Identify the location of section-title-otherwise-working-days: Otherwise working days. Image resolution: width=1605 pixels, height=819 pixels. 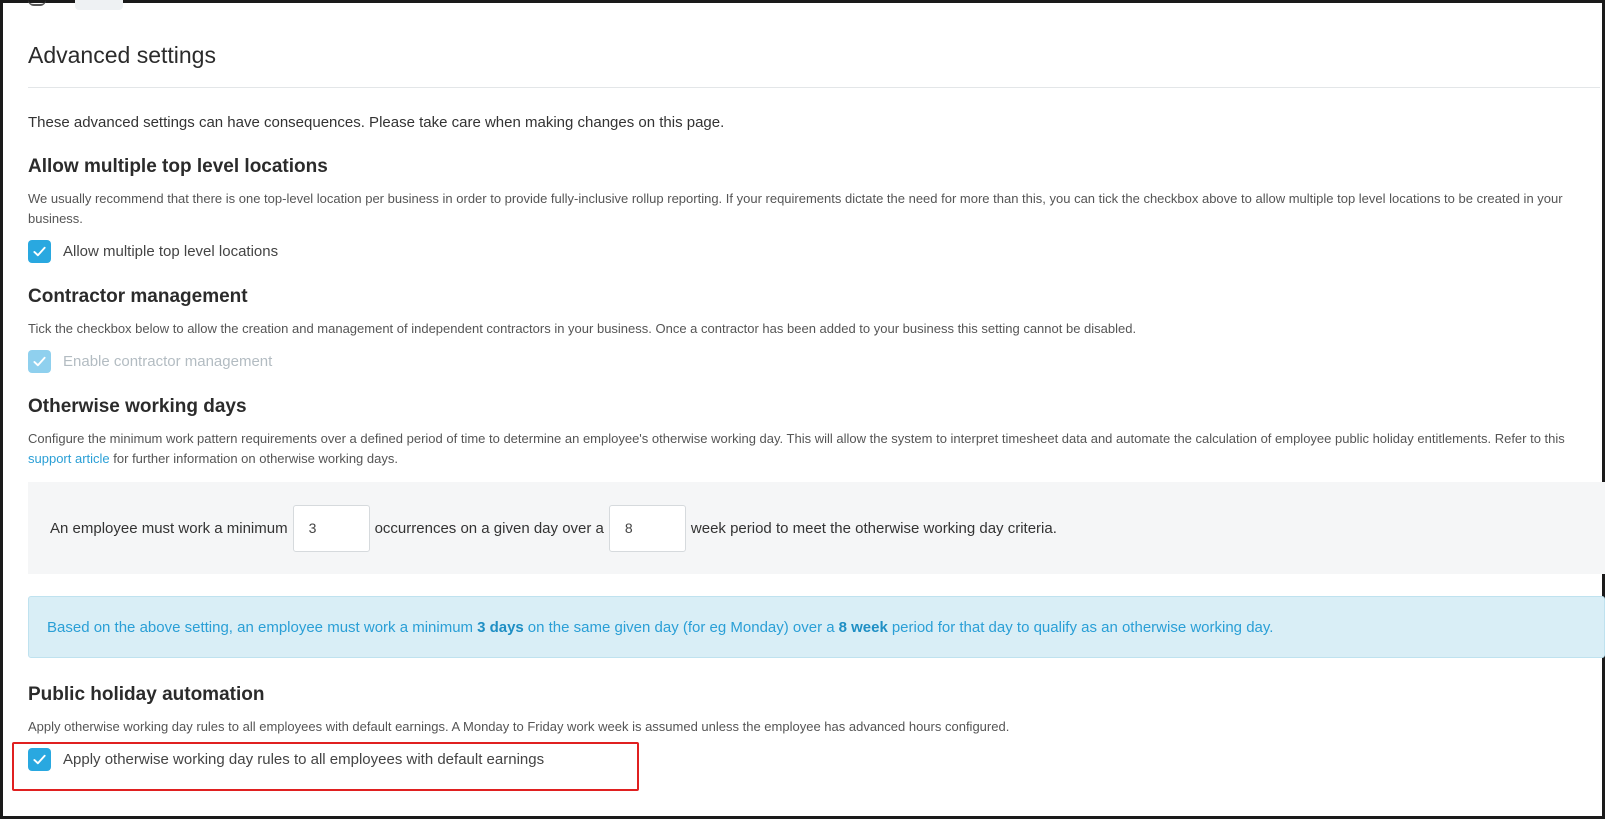
(137, 406).